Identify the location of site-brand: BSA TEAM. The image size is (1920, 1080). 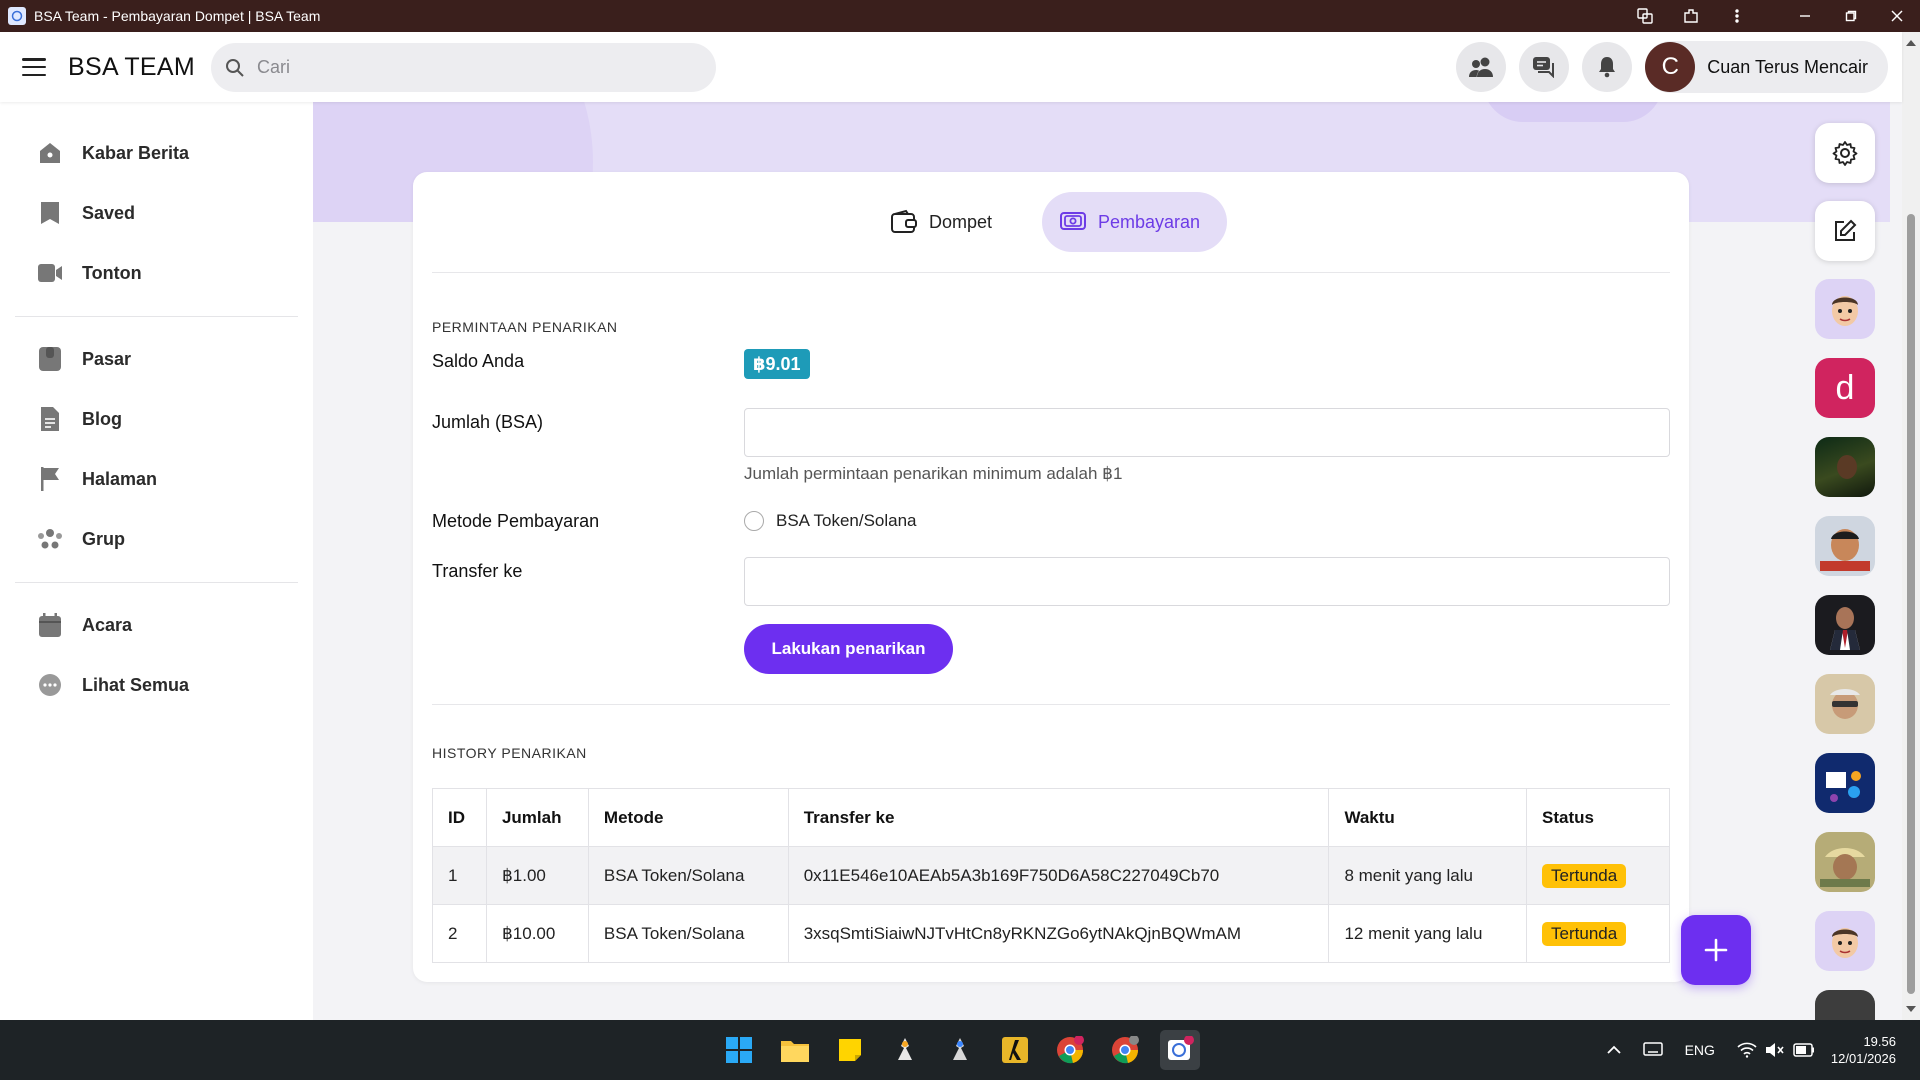
(131, 67).